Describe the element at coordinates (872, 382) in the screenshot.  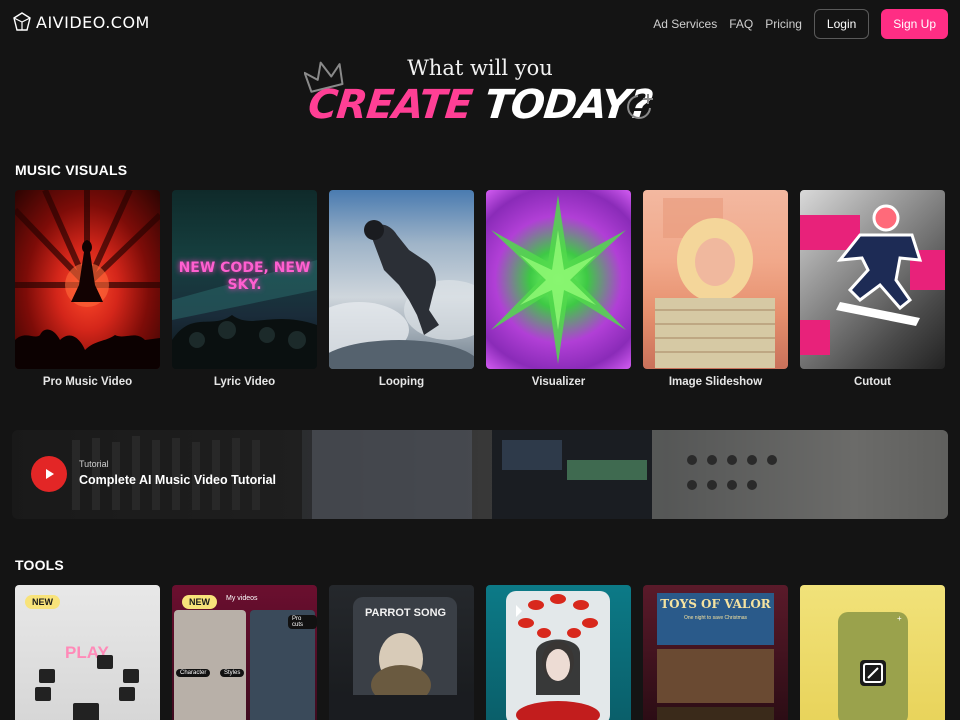
I see `label-cutout: Cutout` at that location.